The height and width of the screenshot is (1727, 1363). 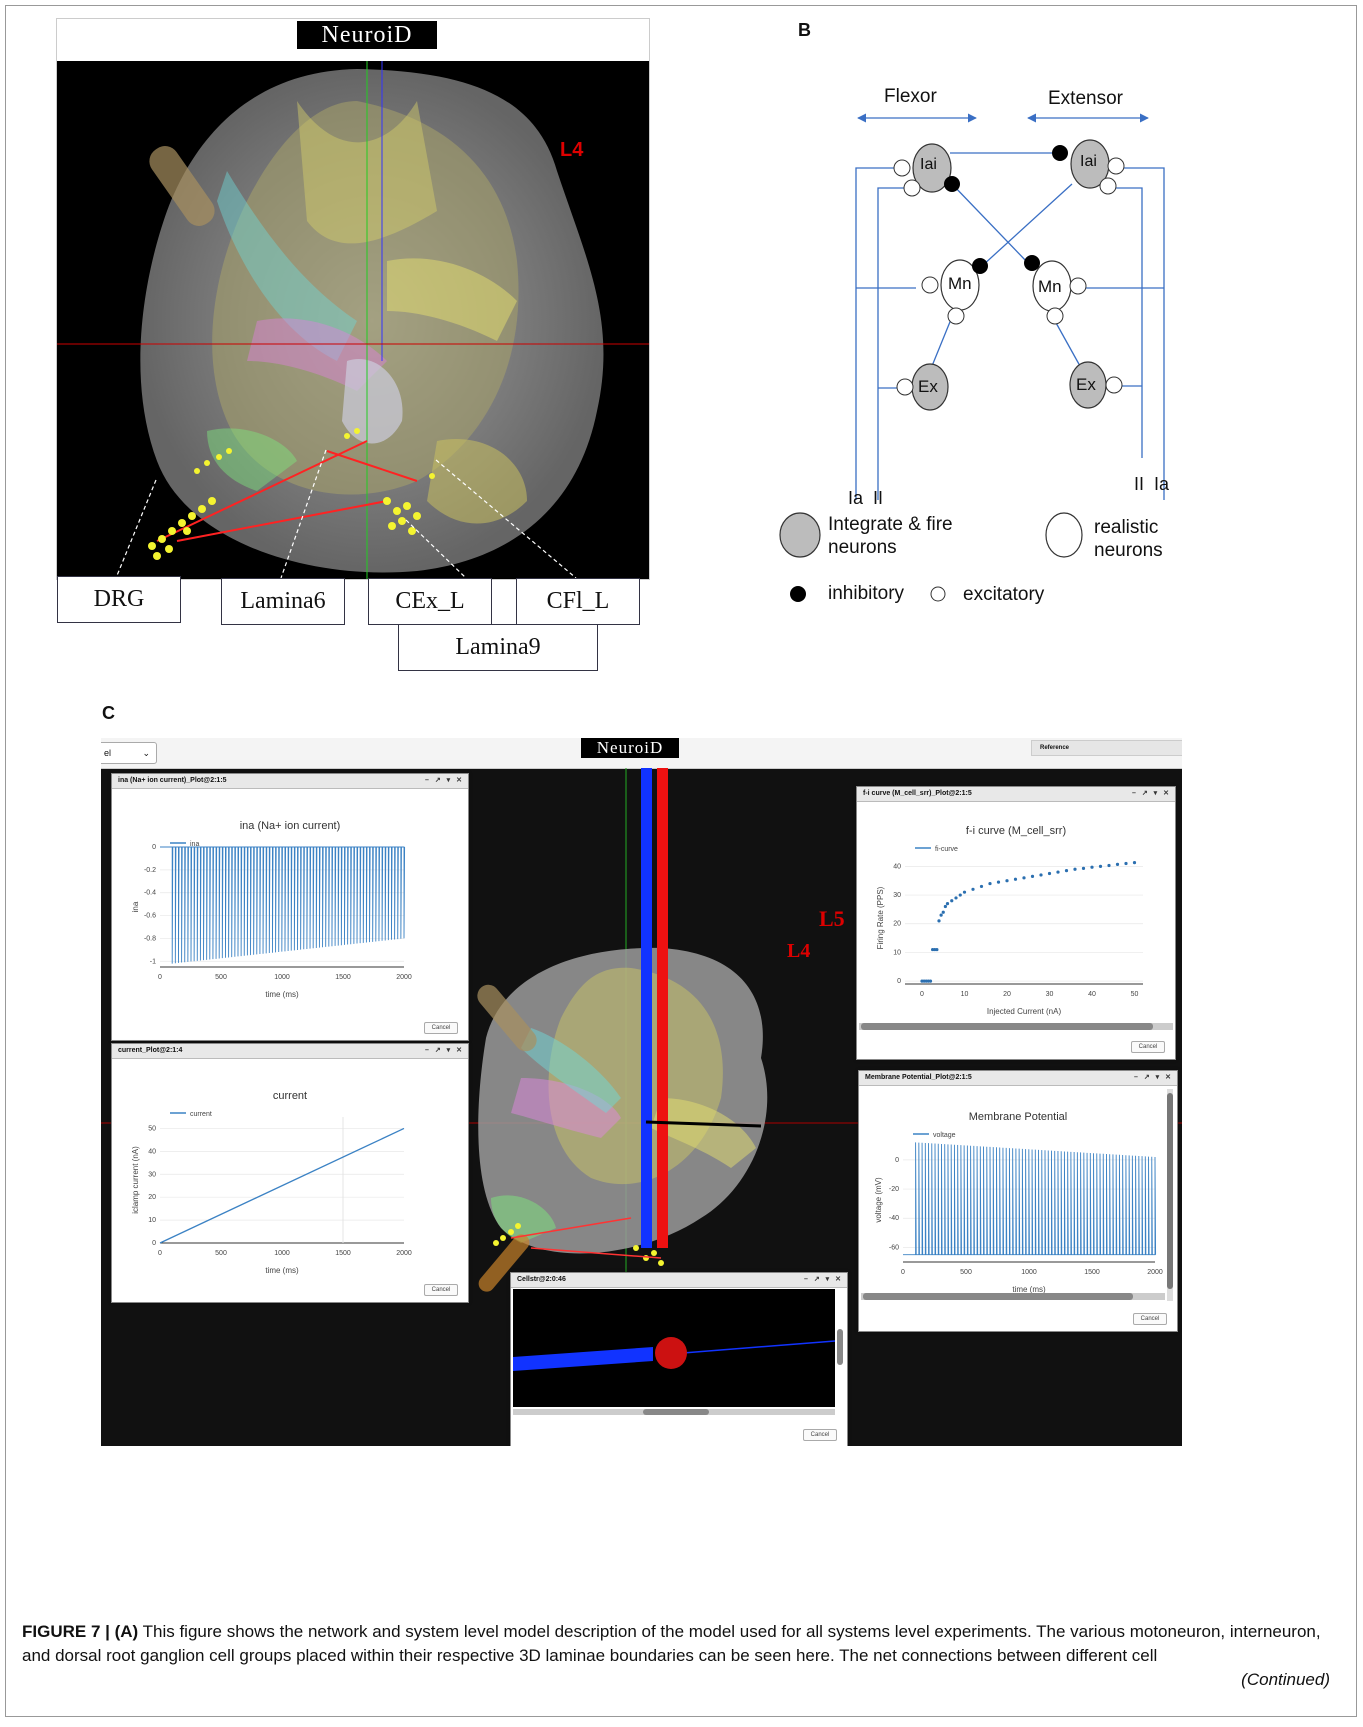 I want to click on x-tick-label: 40, so click(x=1092, y=994).